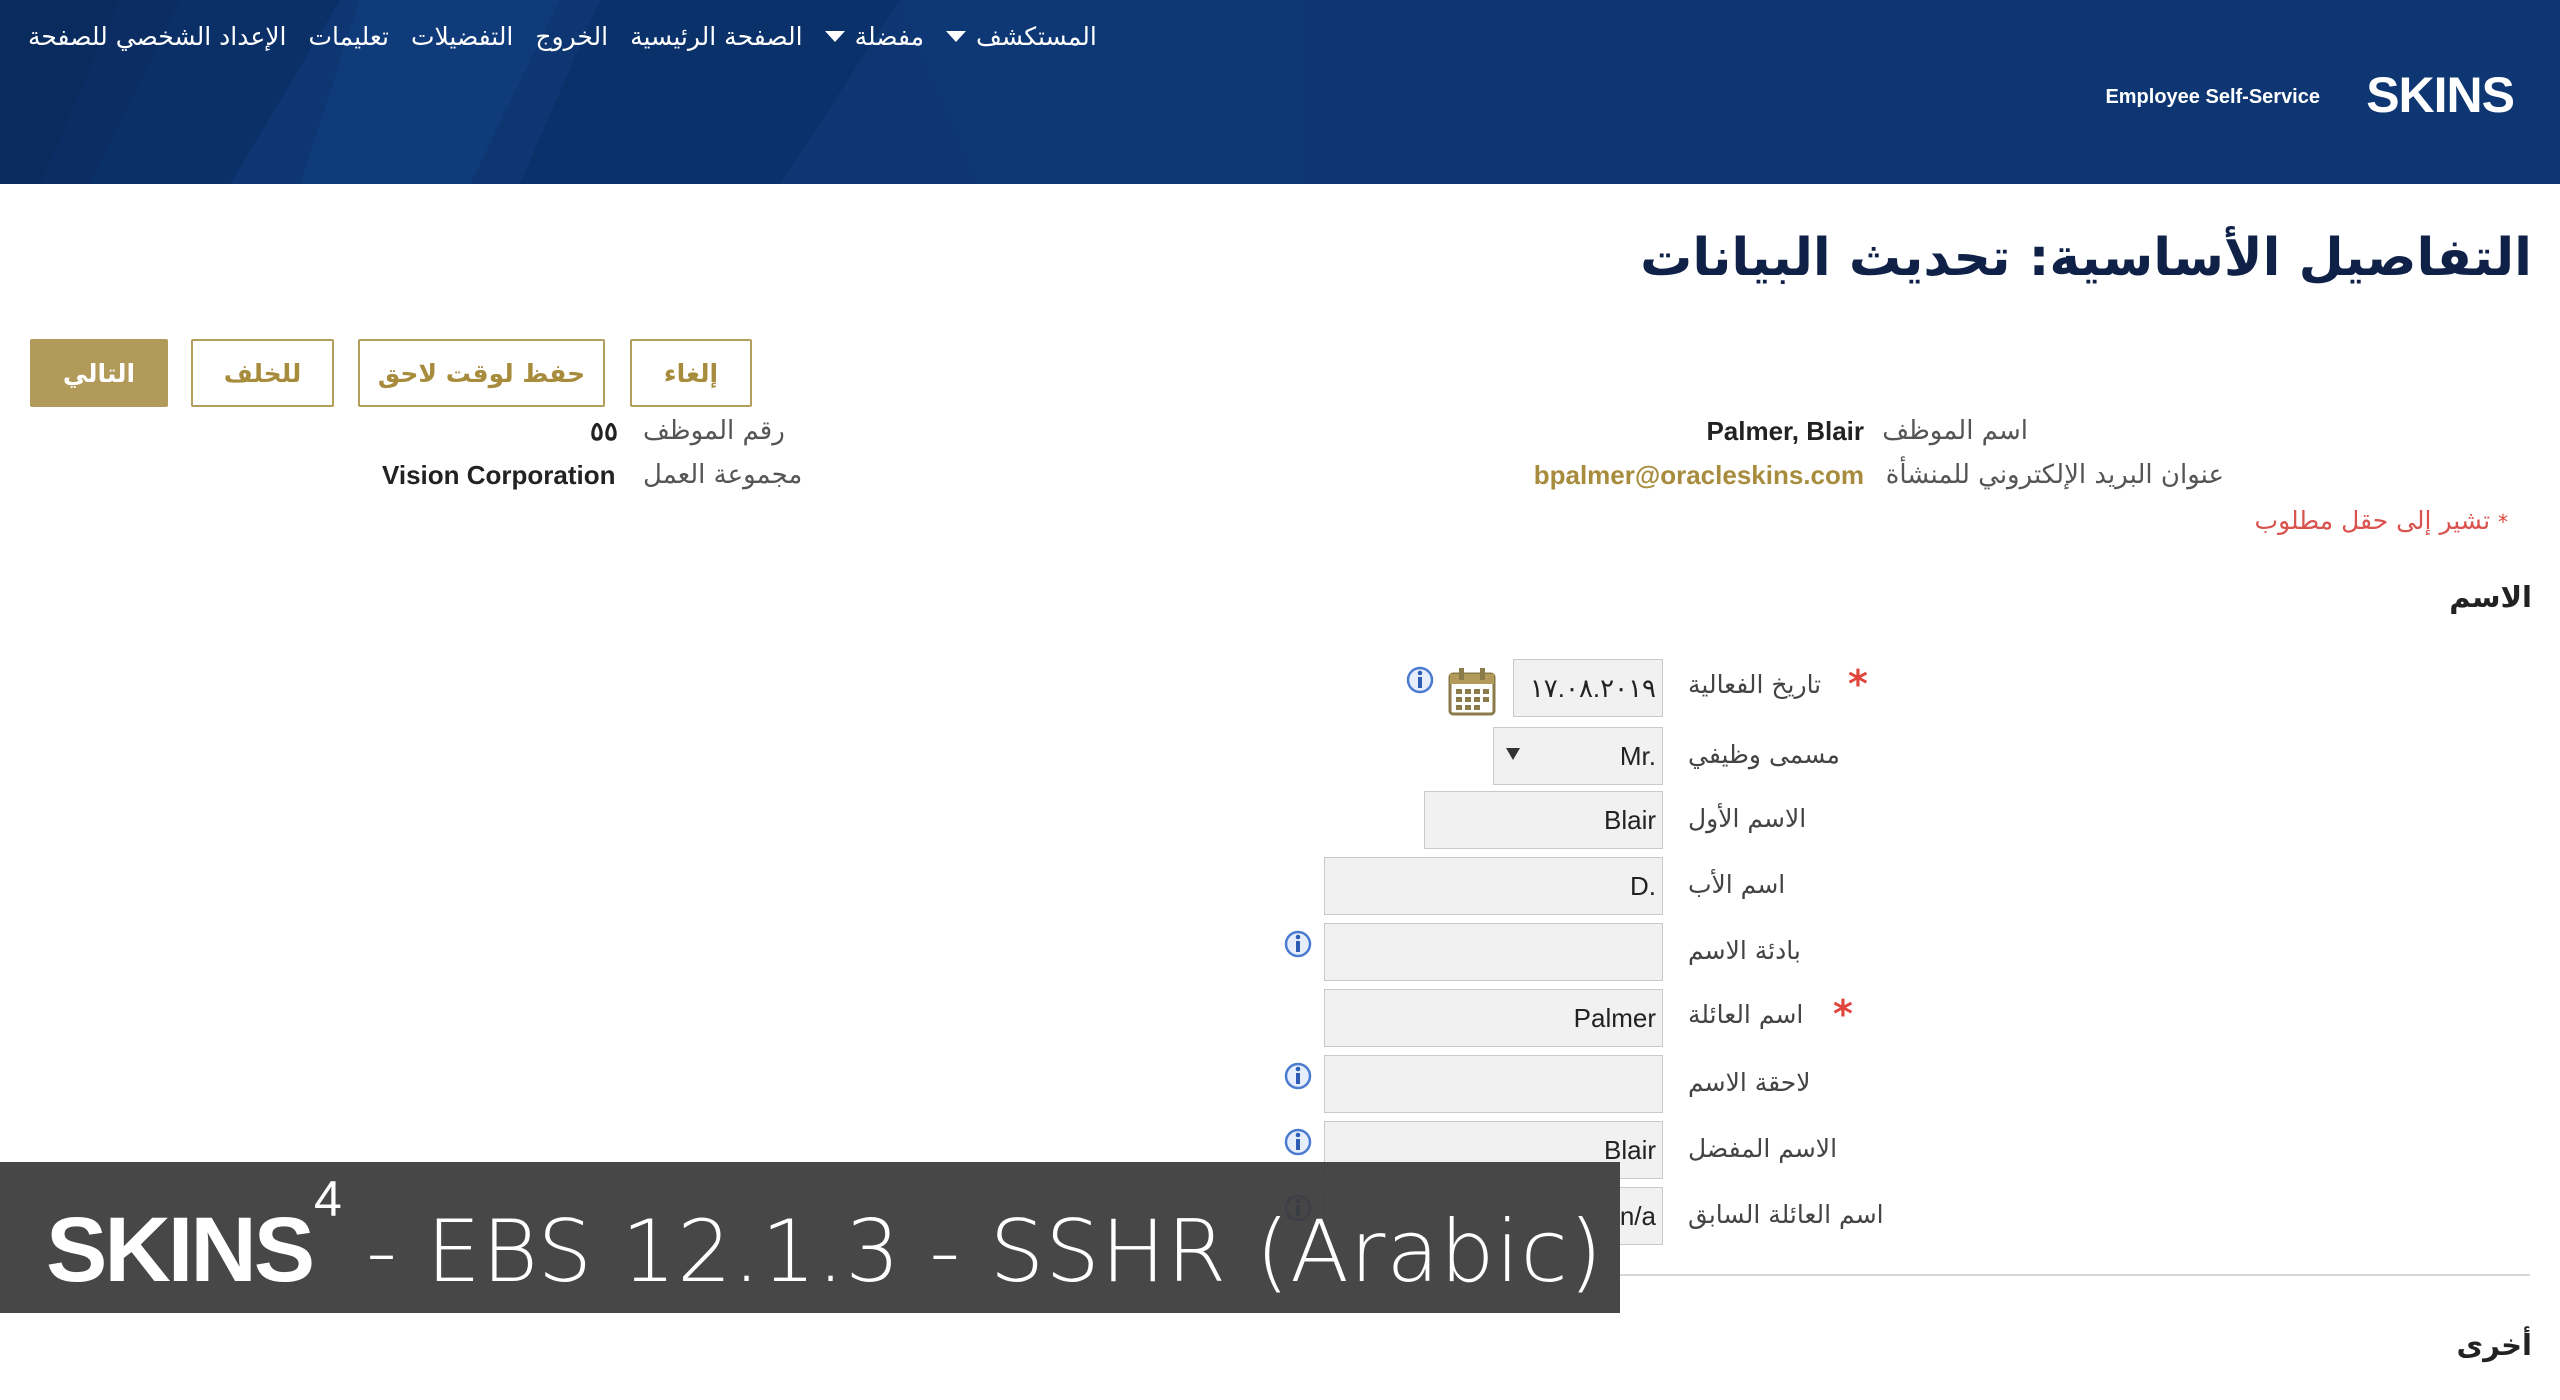 Image resolution: width=2560 pixels, height=1400 pixels. I want to click on middle-name-label: اسم الأب, so click(1737, 884).